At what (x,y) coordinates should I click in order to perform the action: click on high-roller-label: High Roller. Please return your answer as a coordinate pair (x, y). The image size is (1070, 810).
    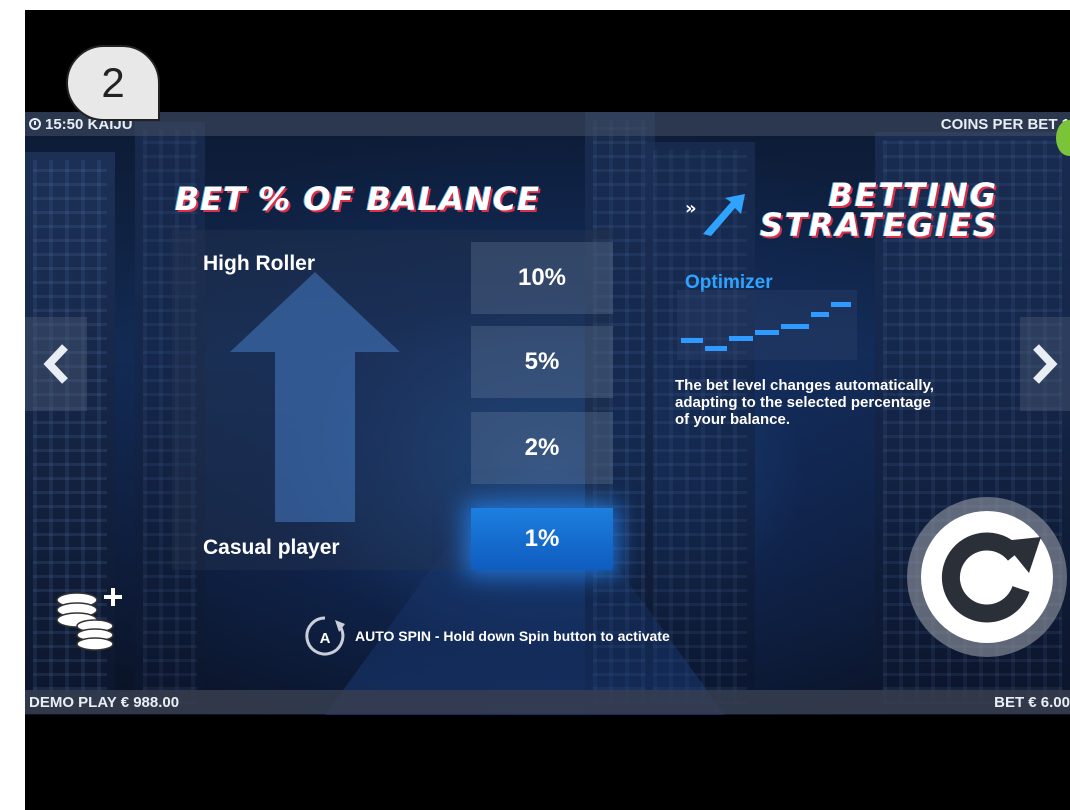
    Looking at the image, I should click on (259, 263).